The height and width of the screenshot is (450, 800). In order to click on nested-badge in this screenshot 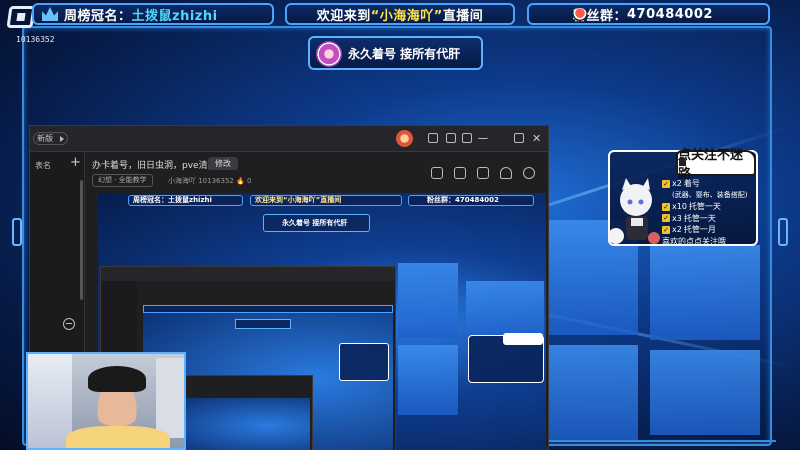, I will do `click(263, 324)`.